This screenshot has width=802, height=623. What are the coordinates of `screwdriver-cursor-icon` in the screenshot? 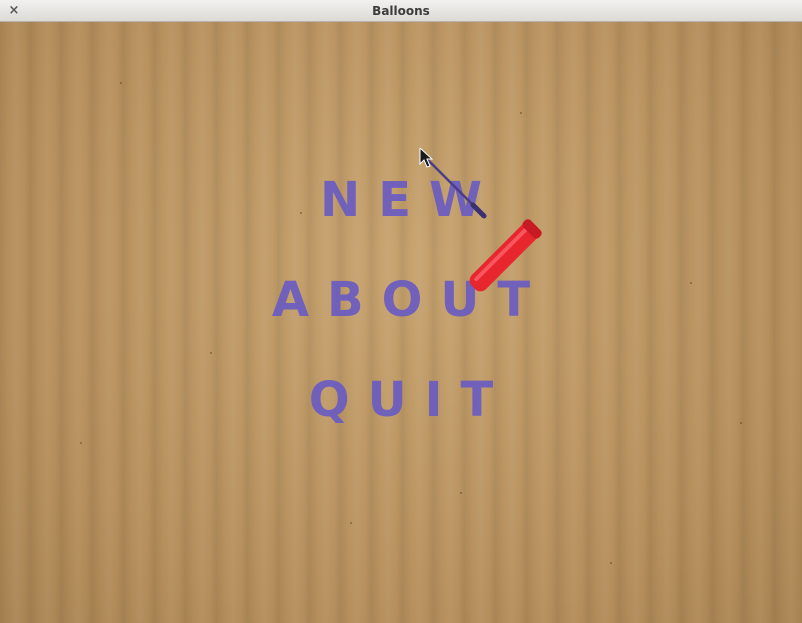 It's located at (480, 220).